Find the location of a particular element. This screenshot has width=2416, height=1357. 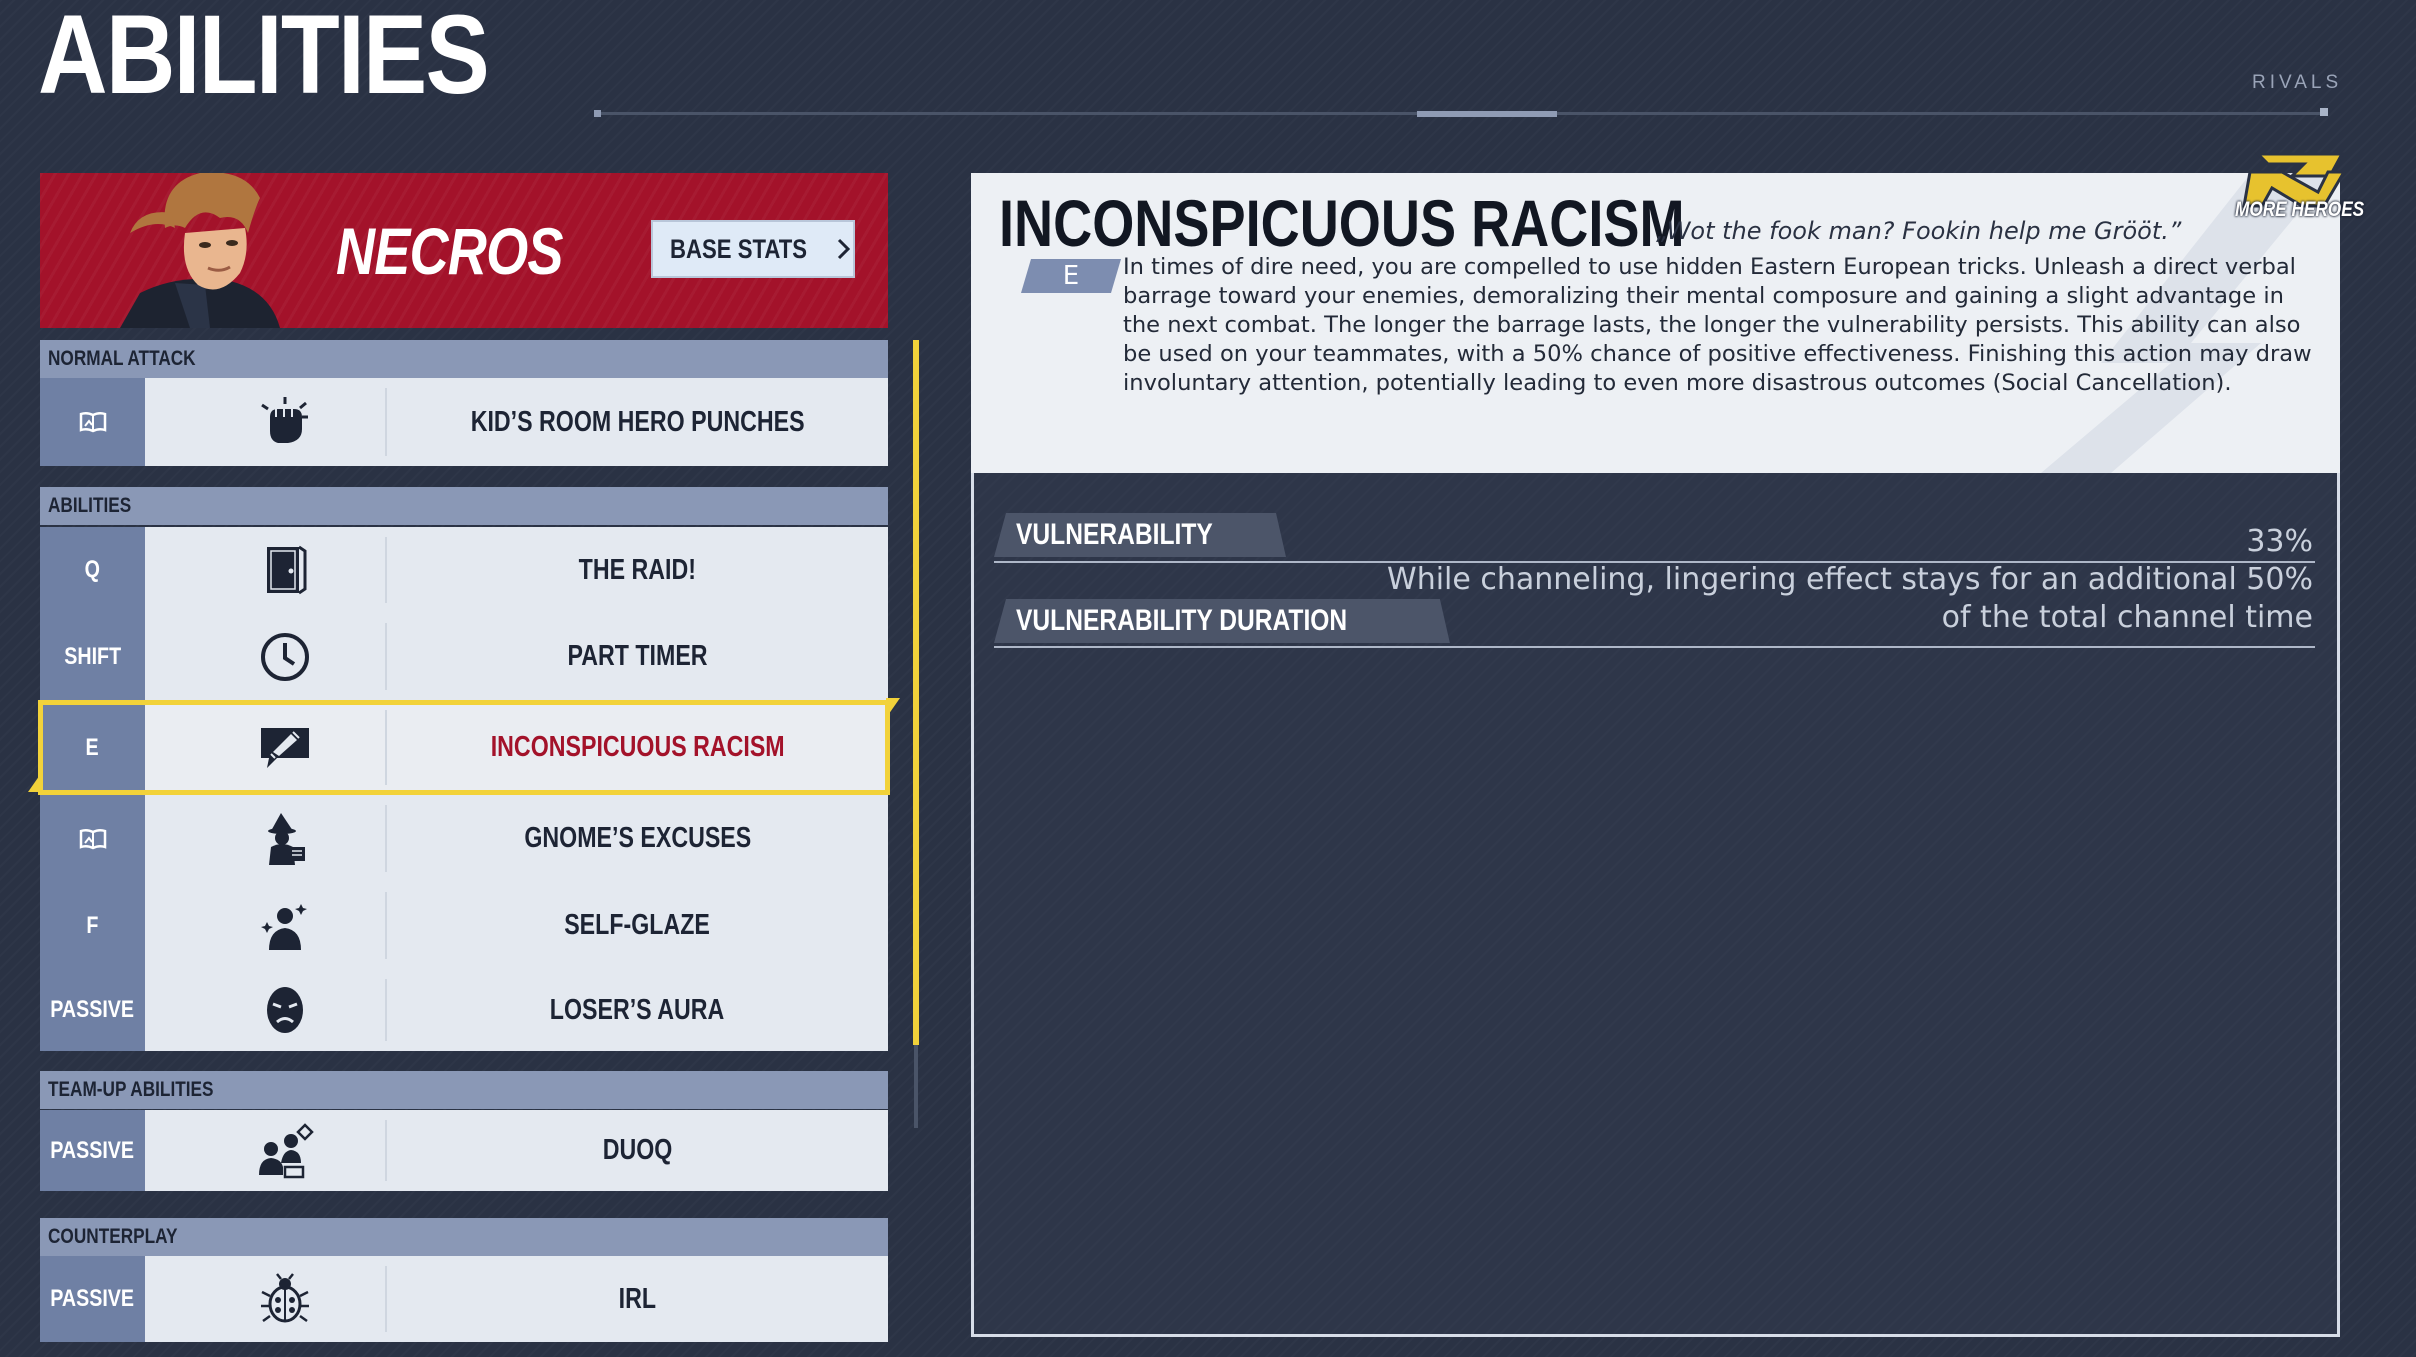

ability-row-losers-aura: PASSIVE LOSER’S AURA is located at coordinates (464, 1010).